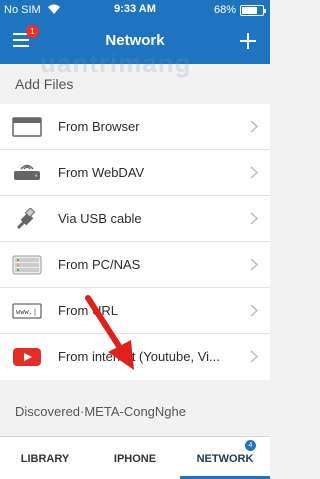  Describe the element at coordinates (26, 219) in the screenshot. I see `usb-cable-icon` at that location.